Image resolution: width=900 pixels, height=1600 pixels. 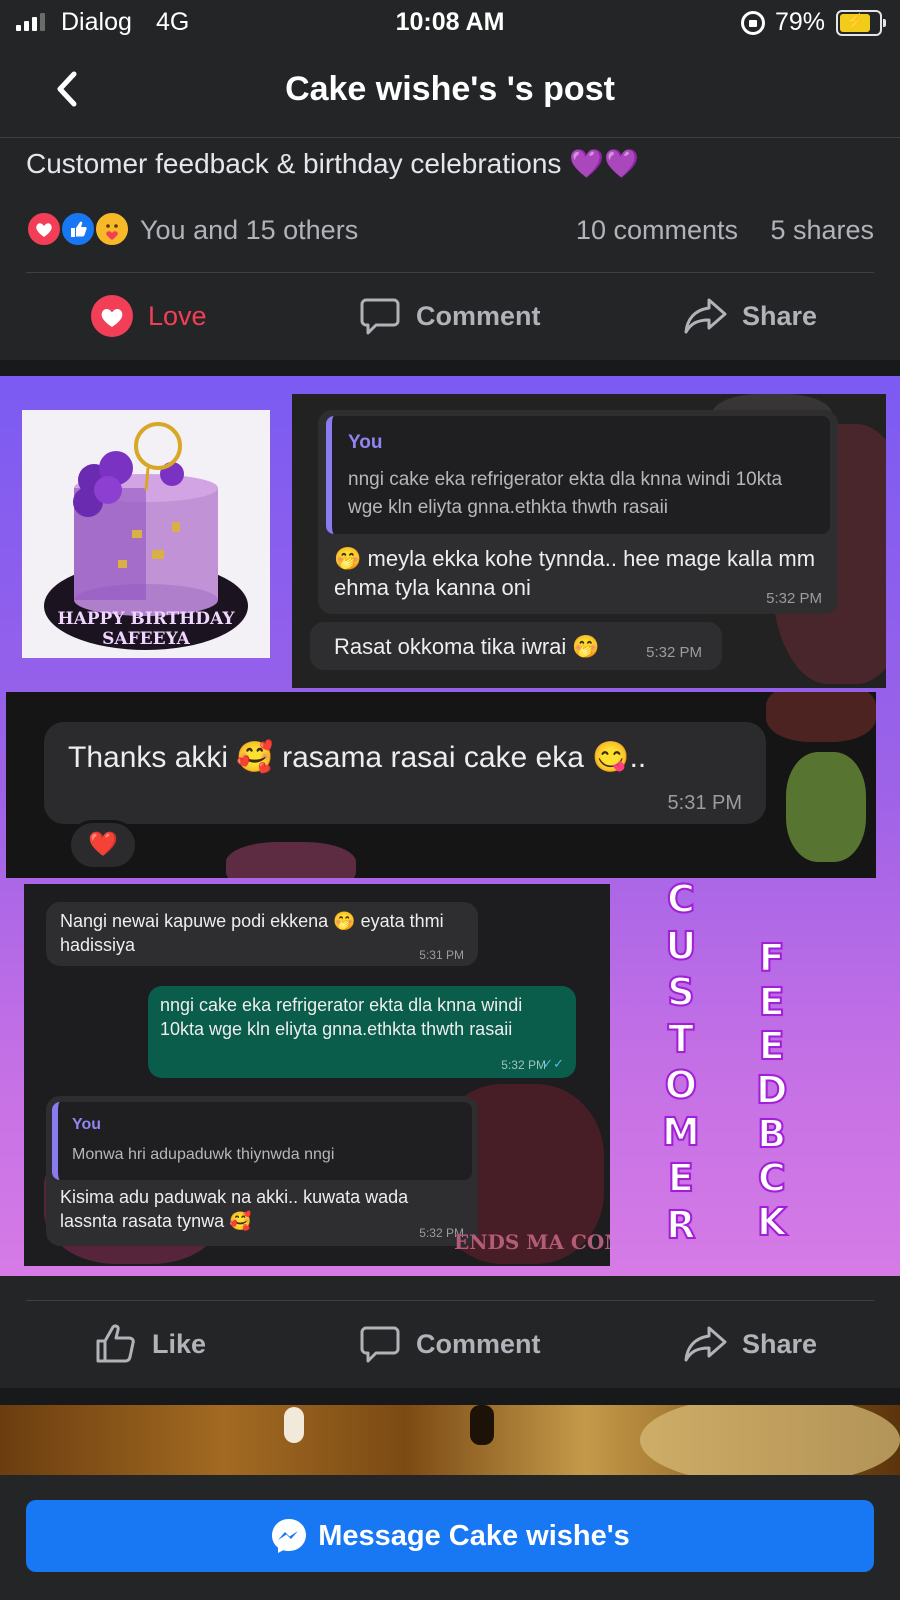 What do you see at coordinates (262, 1141) in the screenshot?
I see `quoted-message: You Monwa hri adupaduwk thiynwda nngi` at bounding box center [262, 1141].